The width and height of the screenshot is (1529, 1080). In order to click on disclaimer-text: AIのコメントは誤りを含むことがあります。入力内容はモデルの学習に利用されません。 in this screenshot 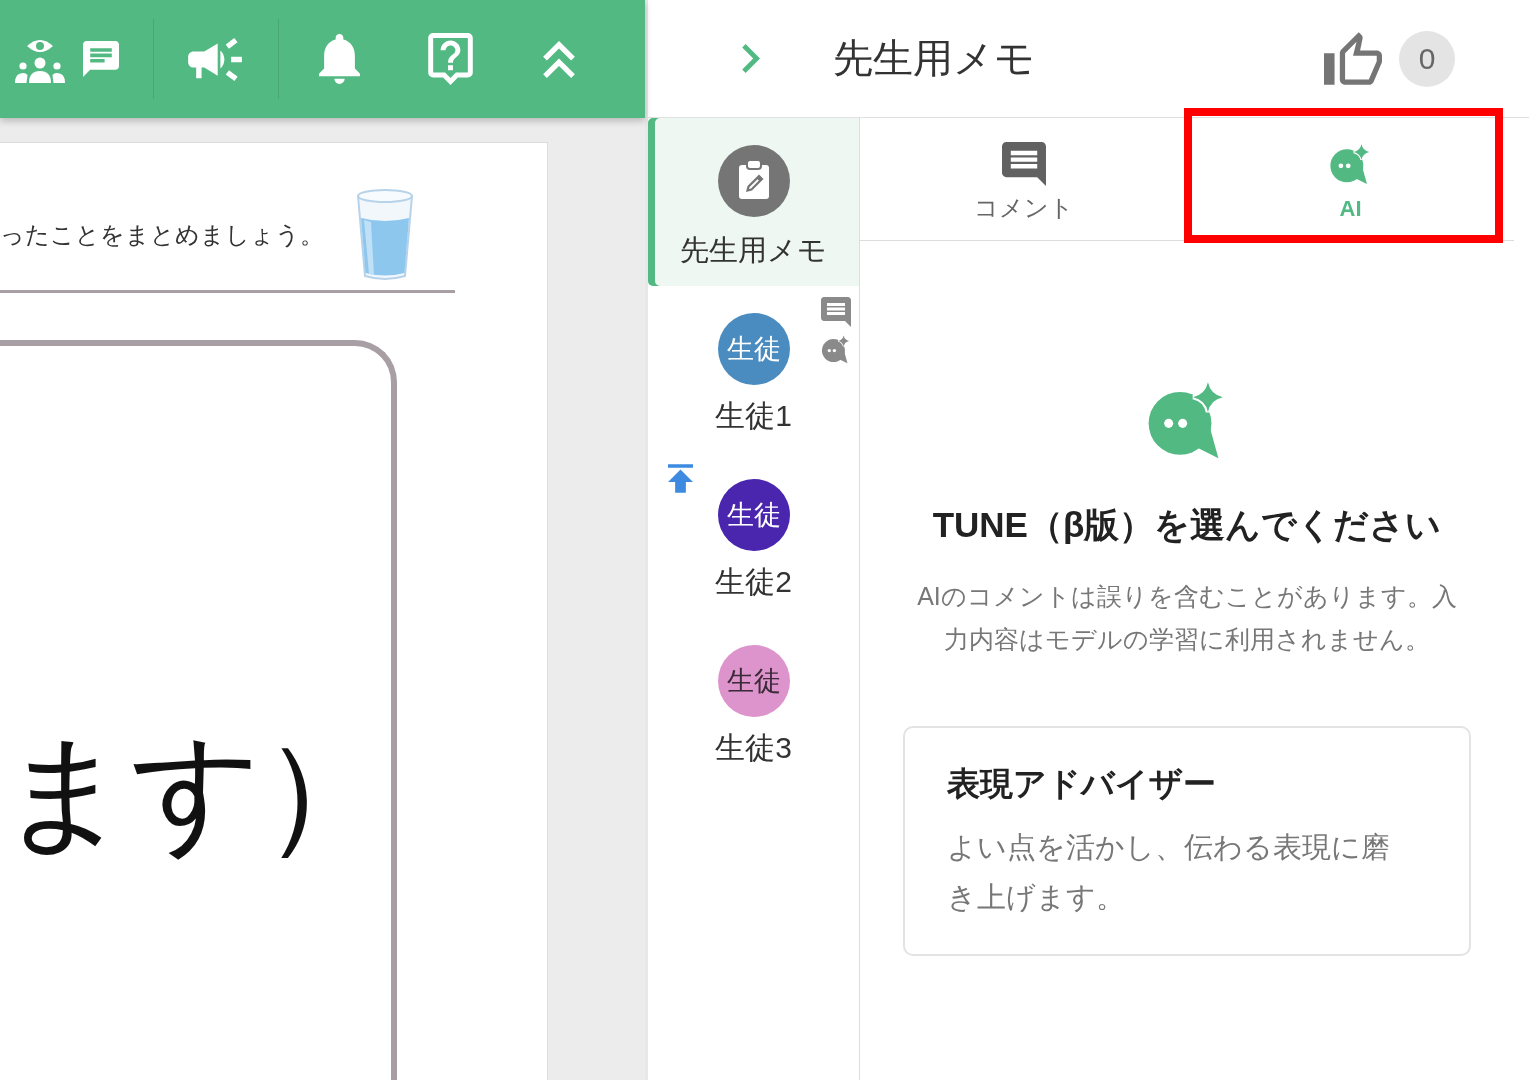, I will do `click(1187, 618)`.